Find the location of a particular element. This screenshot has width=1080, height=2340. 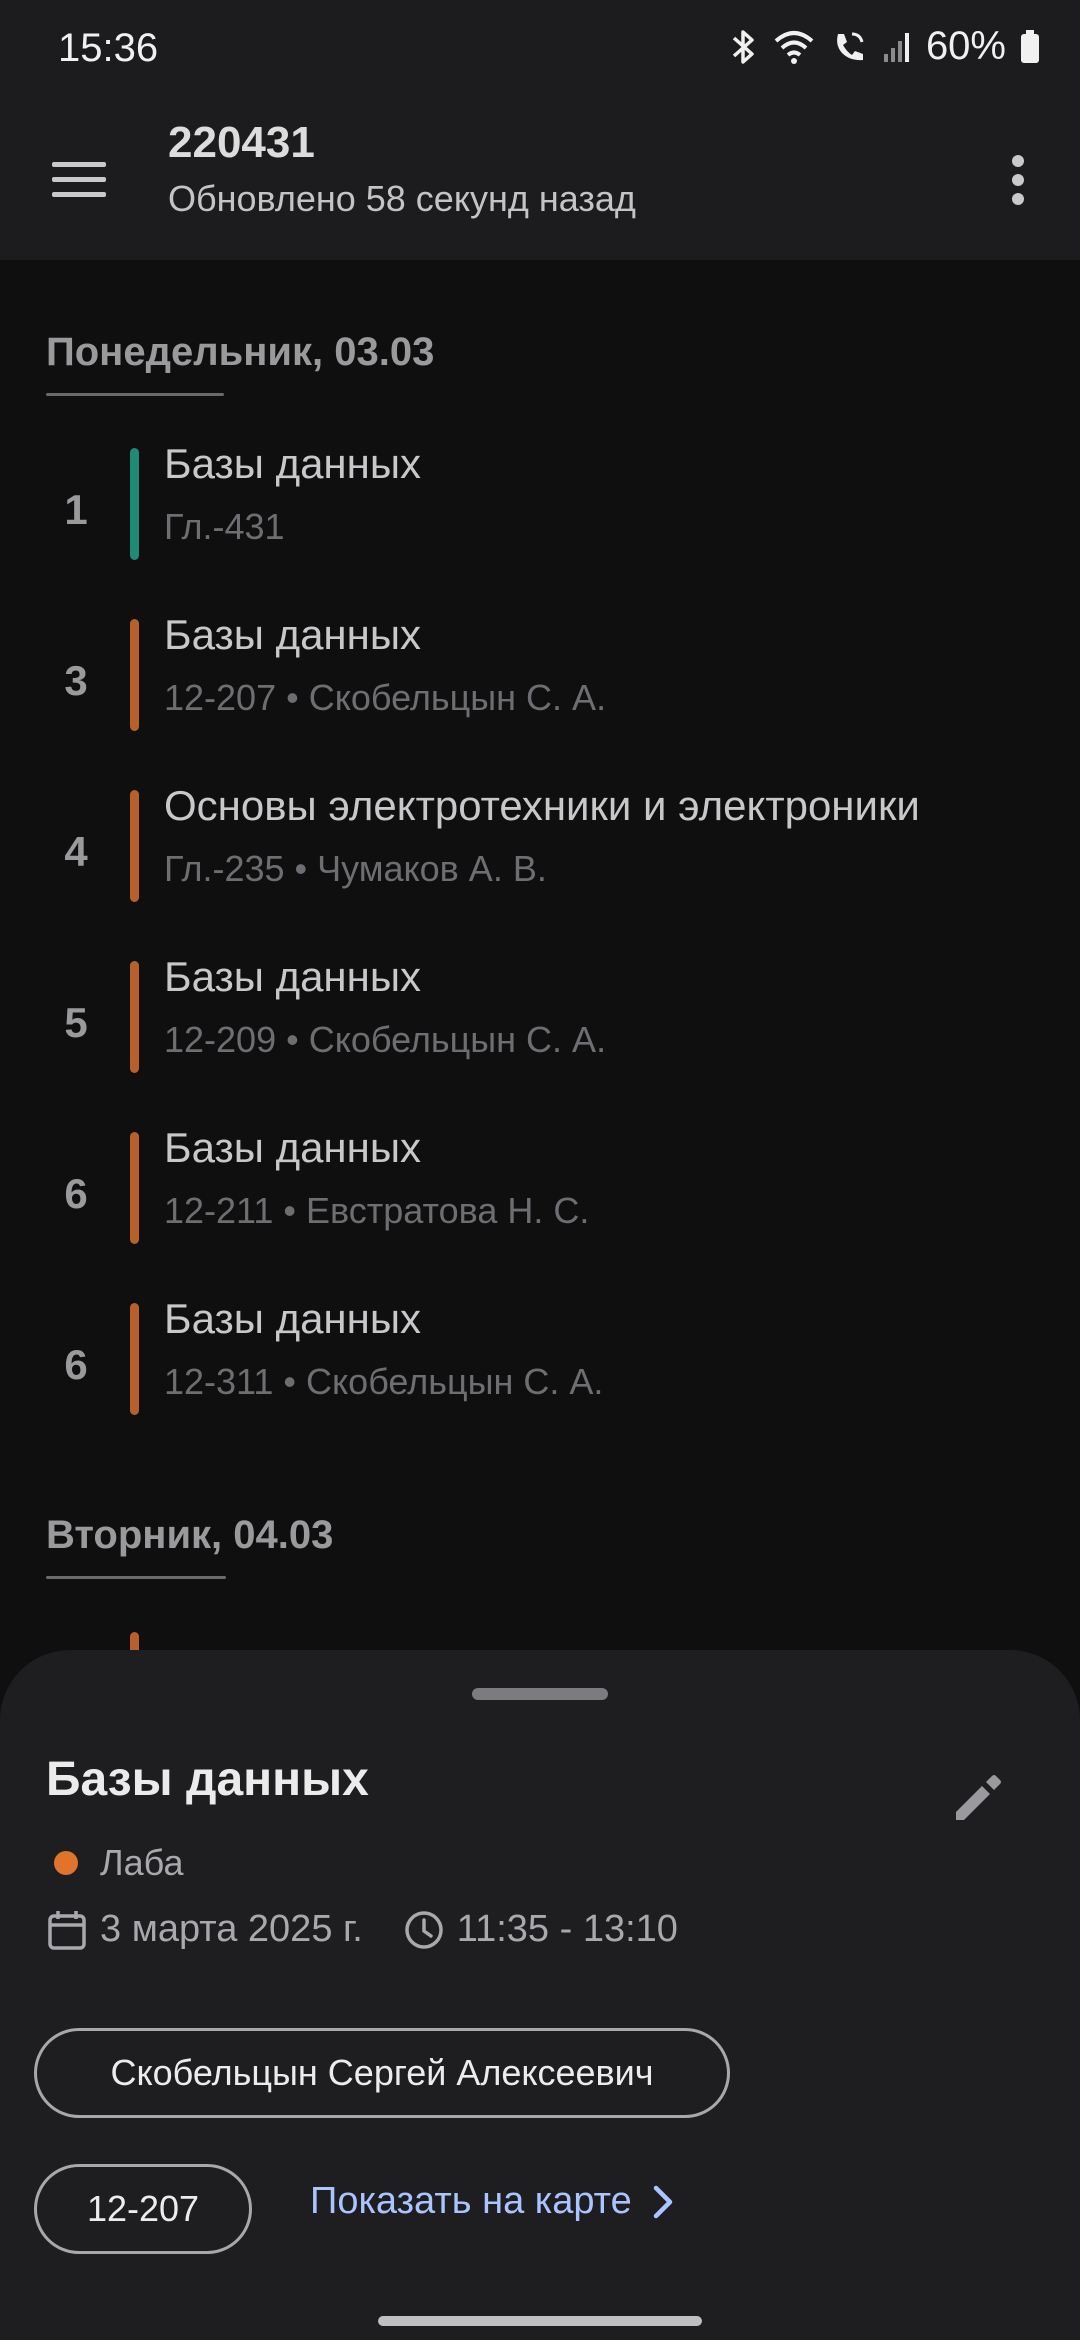

lesson-item: 1 Базы данных Гл.-431 is located at coordinates (540, 519).